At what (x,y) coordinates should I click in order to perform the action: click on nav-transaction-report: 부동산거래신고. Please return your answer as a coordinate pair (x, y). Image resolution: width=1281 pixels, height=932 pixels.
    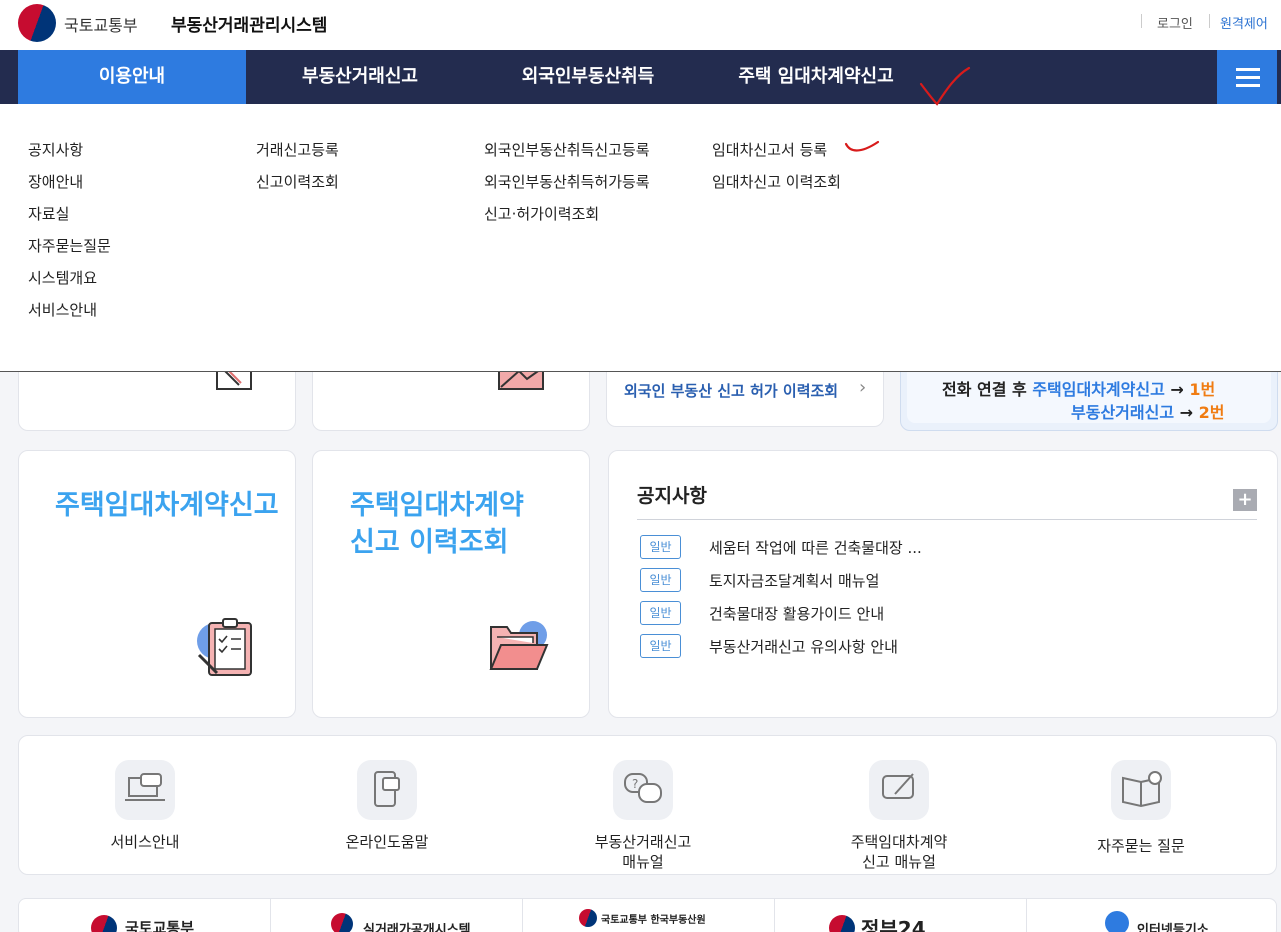
    Looking at the image, I should click on (360, 77).